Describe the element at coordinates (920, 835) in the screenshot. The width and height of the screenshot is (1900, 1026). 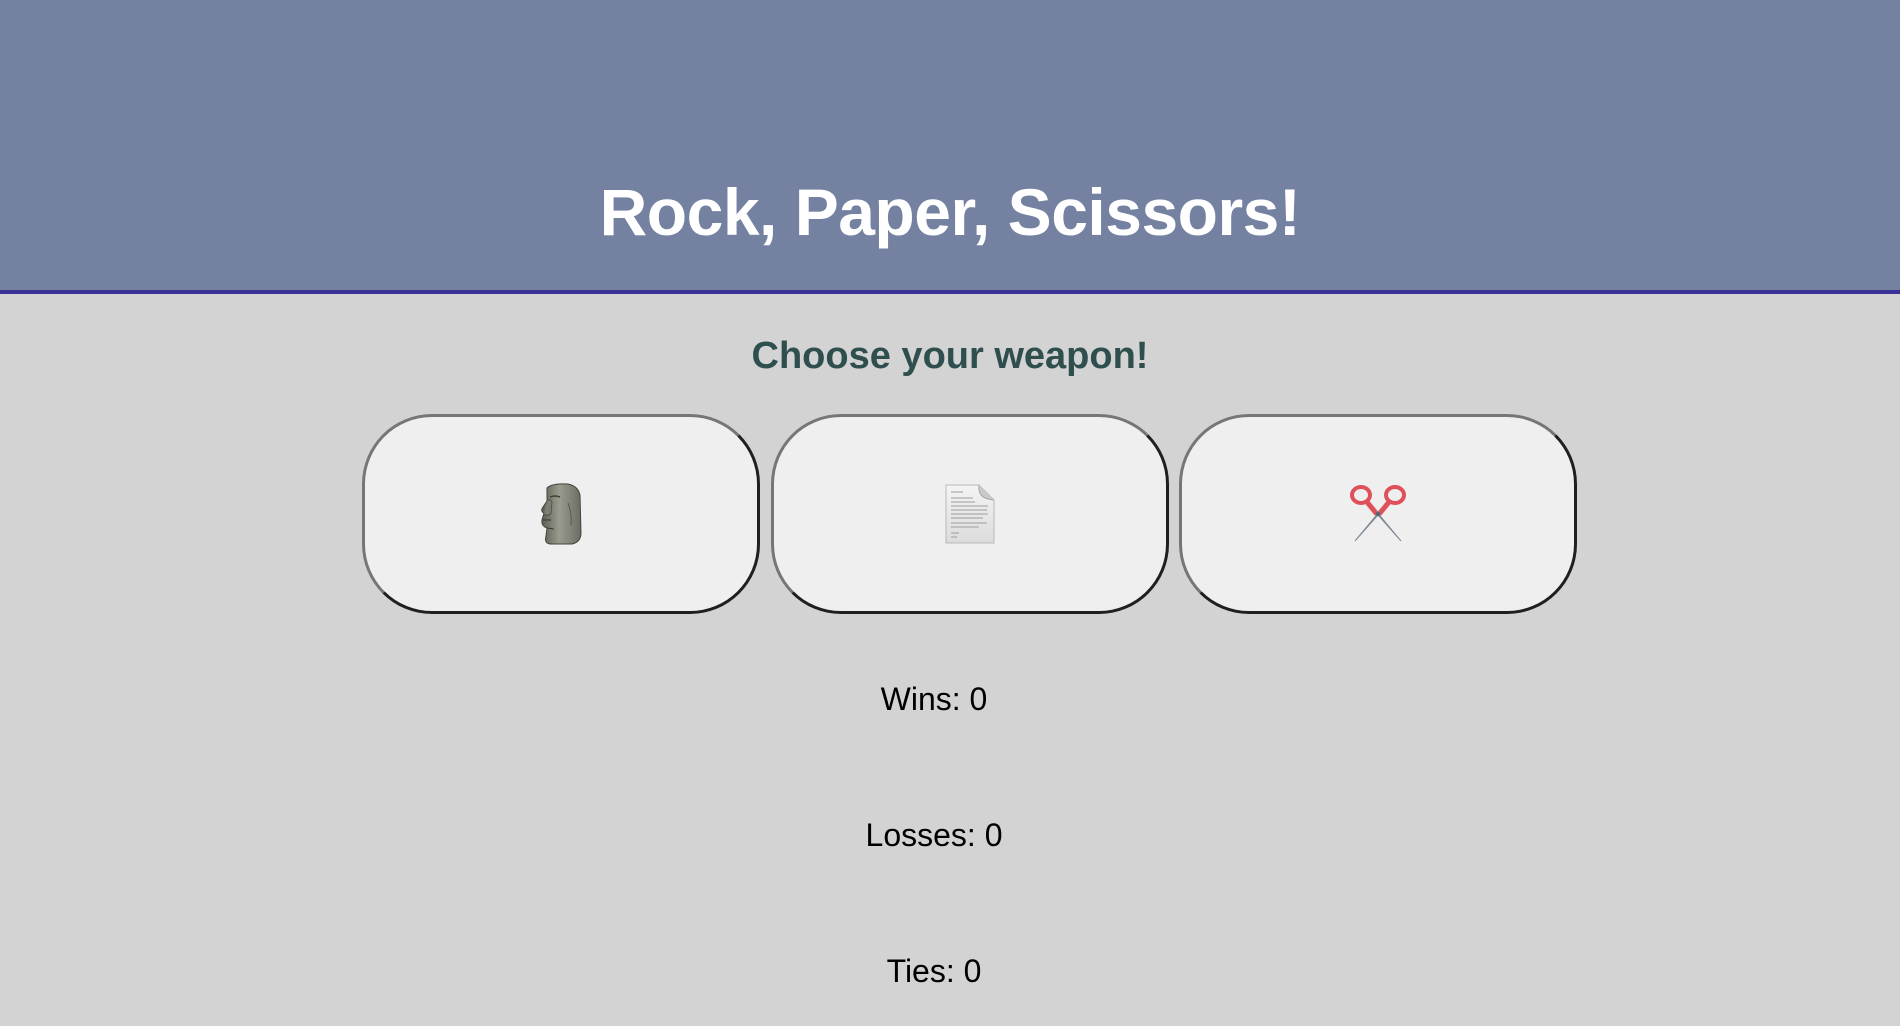
I see `losses-label: Losses:` at that location.